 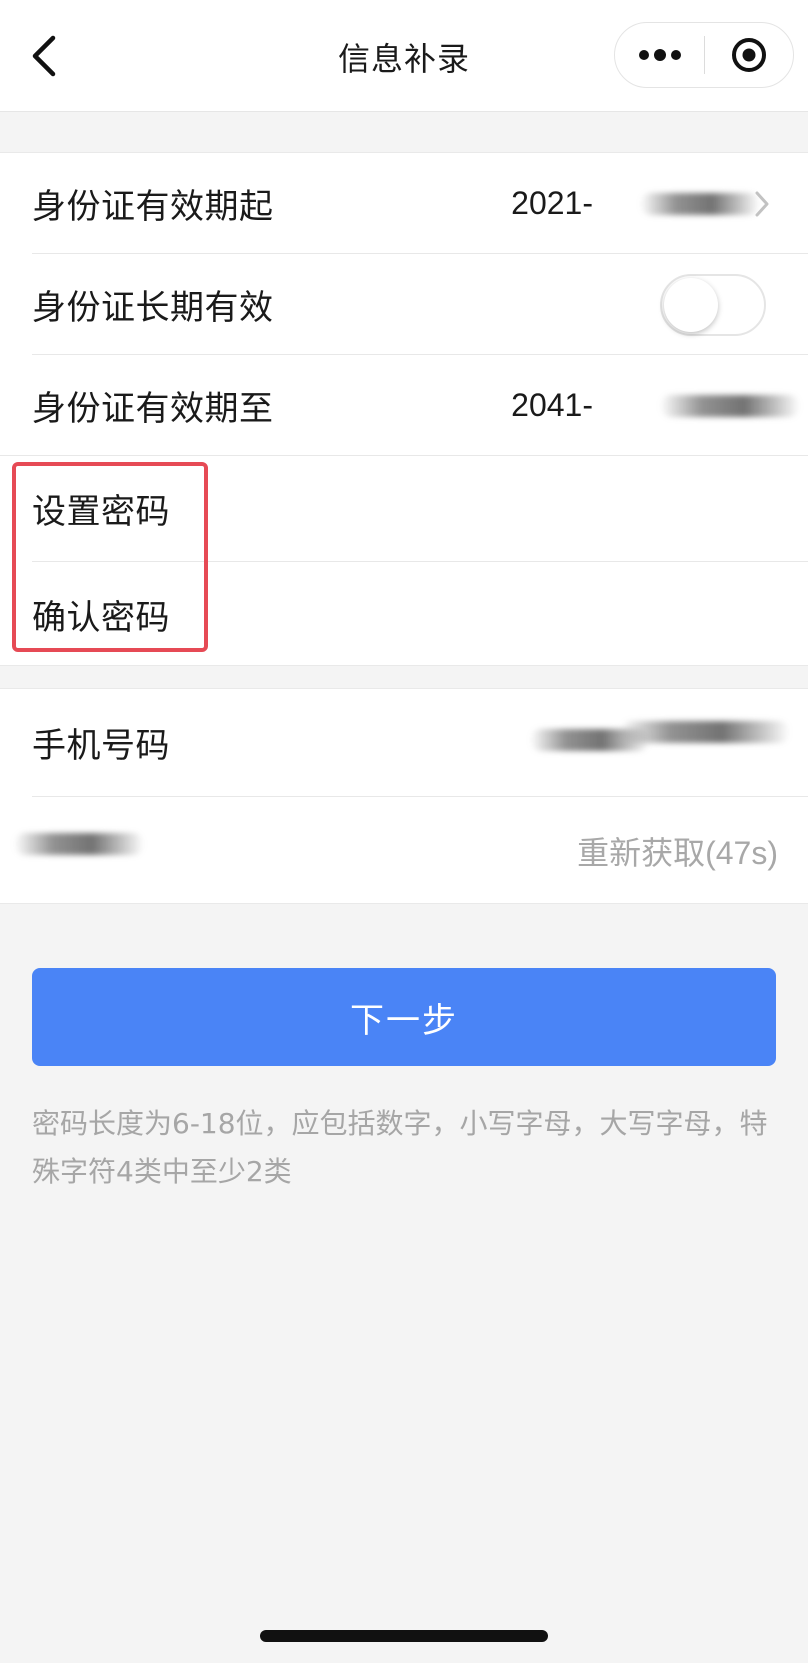 I want to click on password-rule-hint: 密码长度为6-18位，应包括数字，小写字母，大写字母，特殊字符4类中至少2类, so click(x=400, y=1147).